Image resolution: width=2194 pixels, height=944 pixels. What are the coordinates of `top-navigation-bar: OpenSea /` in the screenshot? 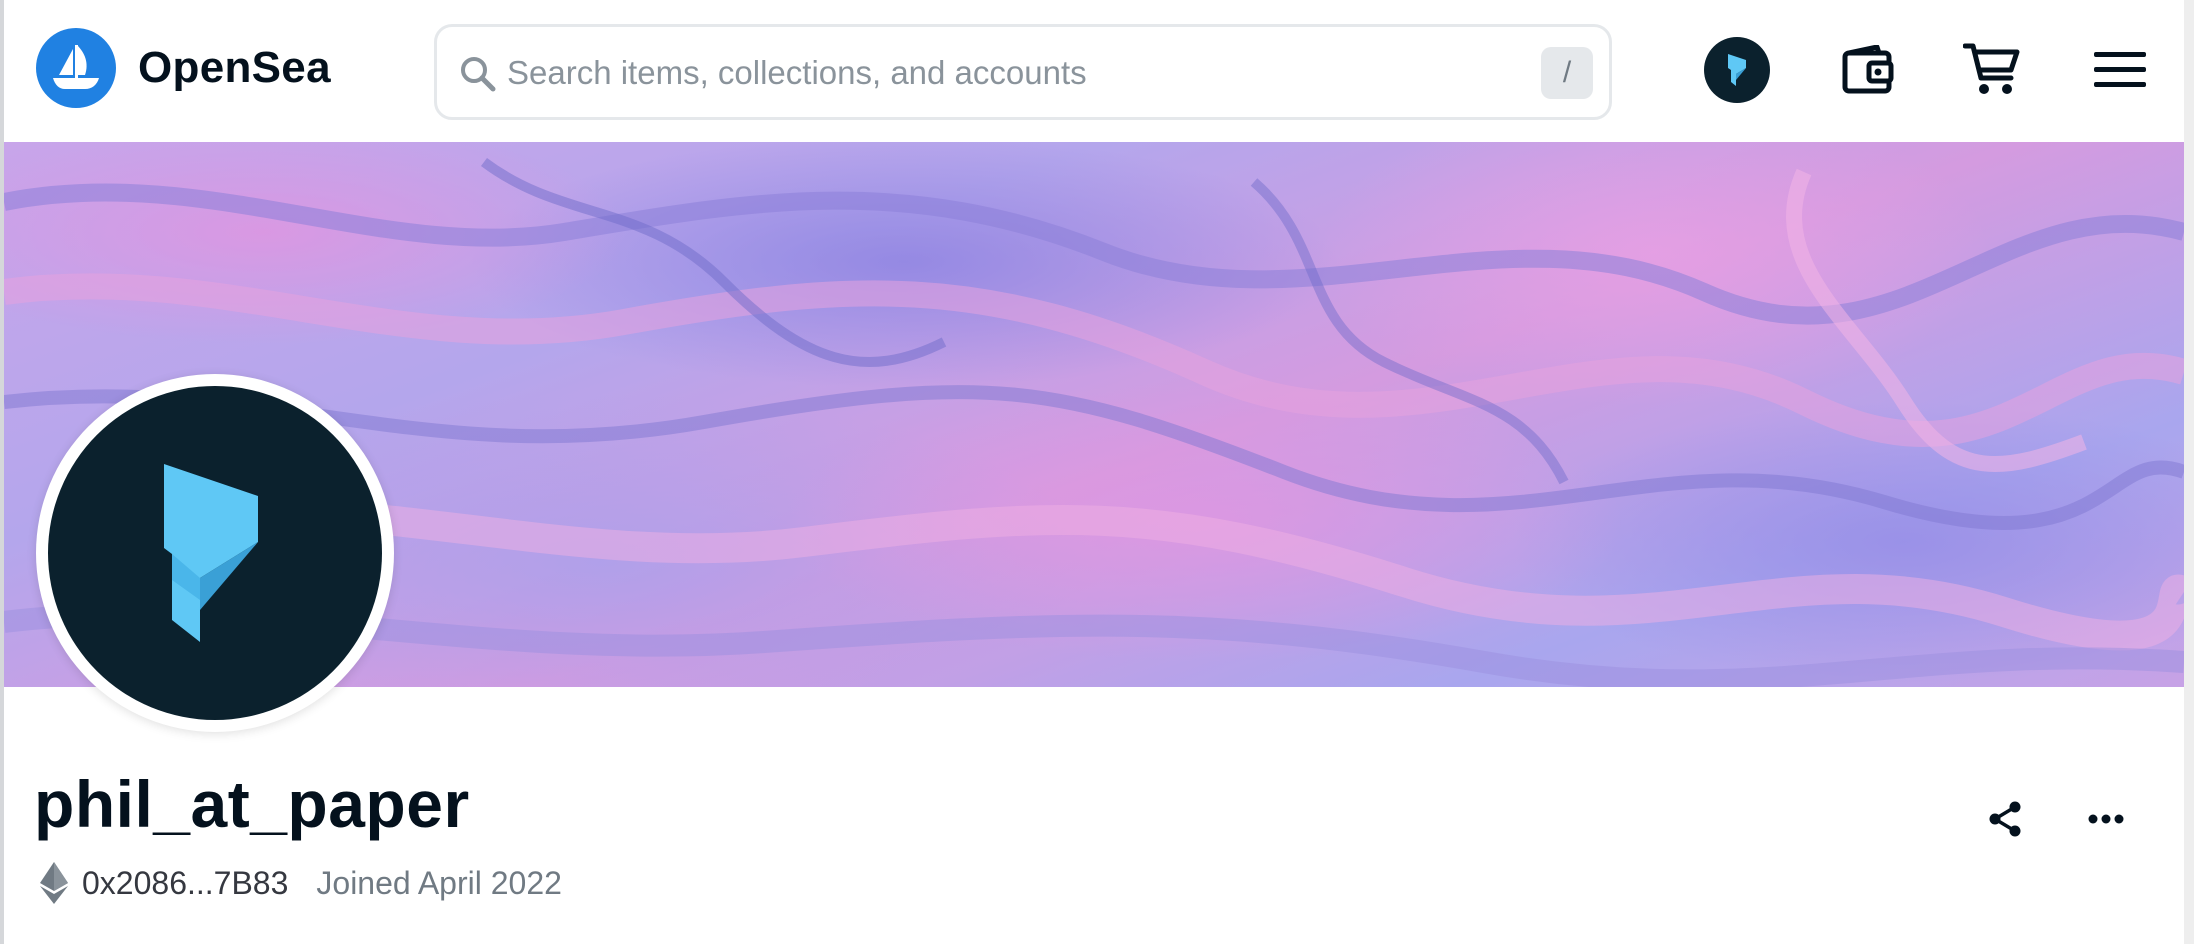 It's located at (1094, 71).